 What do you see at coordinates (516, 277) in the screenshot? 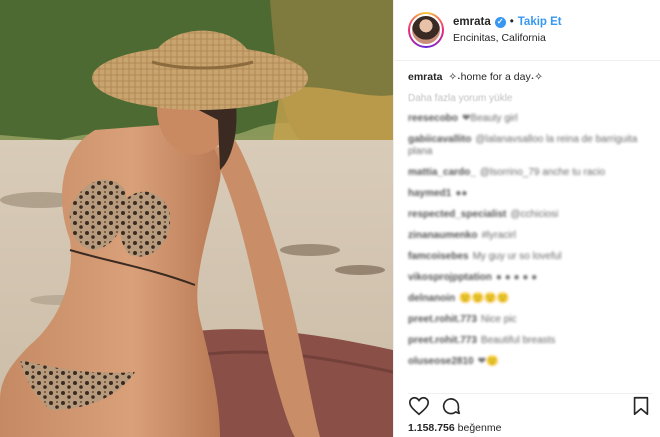
I see `comment-text: ● ● ● ● ●` at bounding box center [516, 277].